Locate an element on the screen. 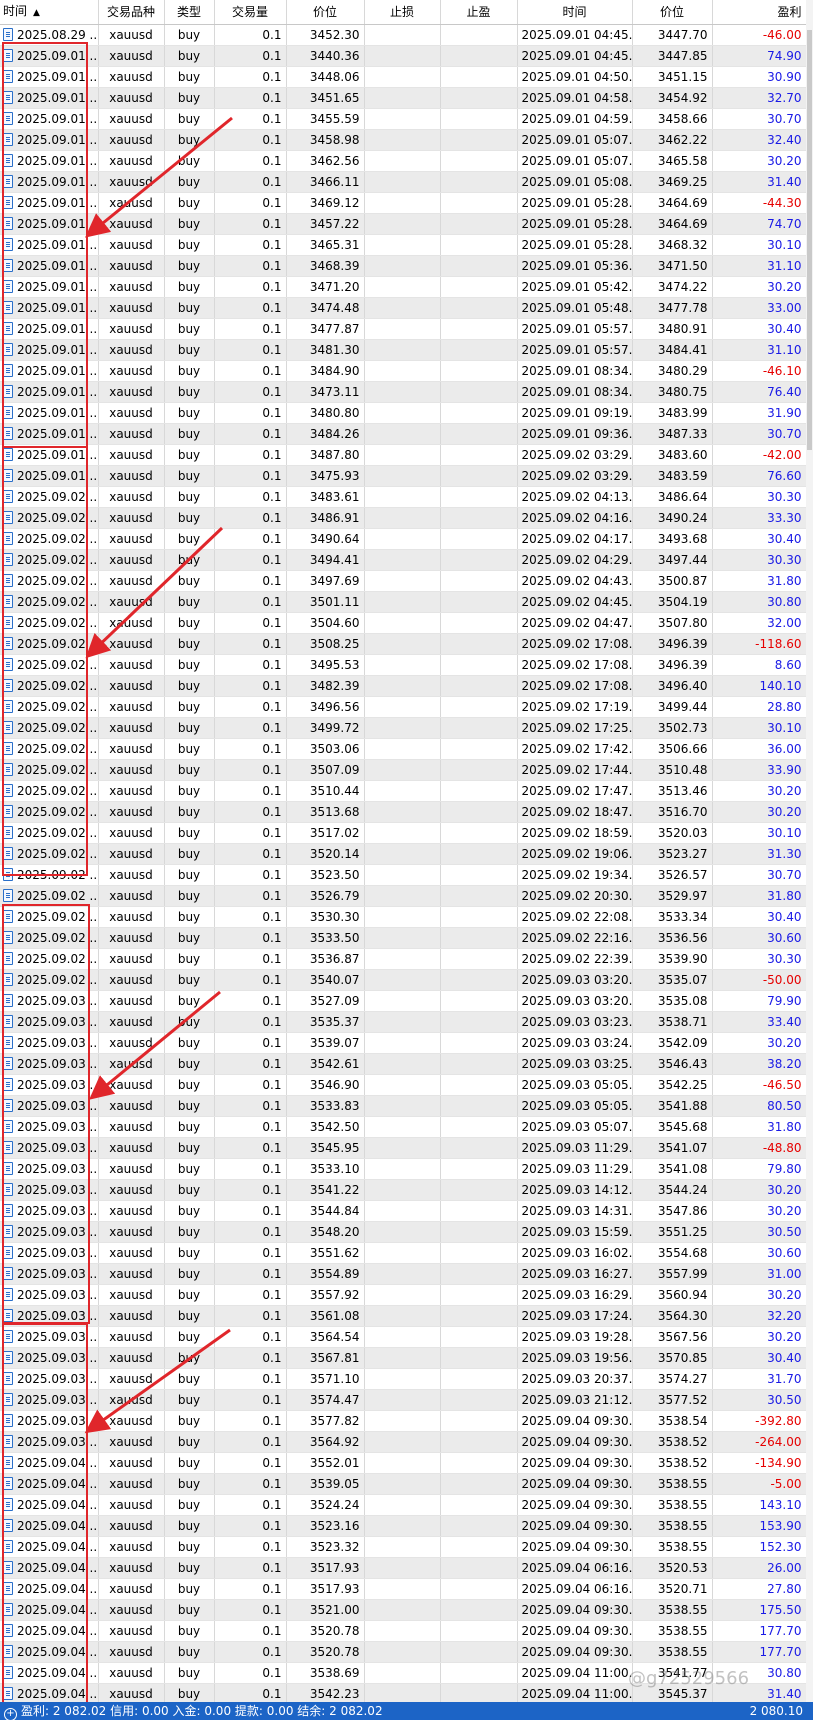  col-header-tp: 止盈 is located at coordinates (479, 12).